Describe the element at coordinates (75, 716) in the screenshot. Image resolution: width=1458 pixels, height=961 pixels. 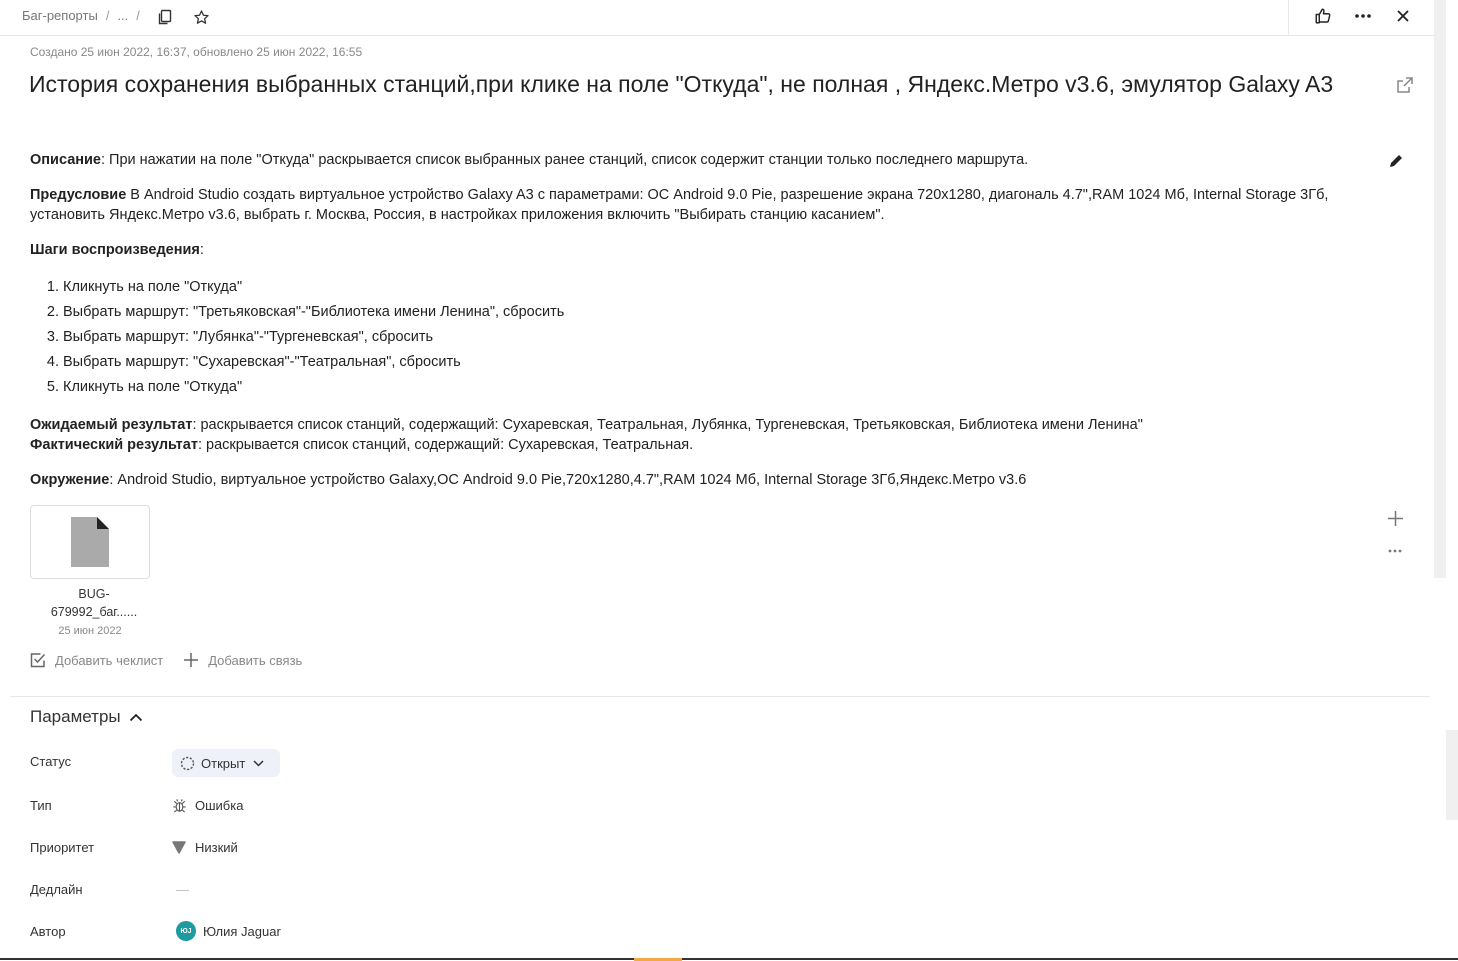
I see `params-heading: Параметры` at that location.